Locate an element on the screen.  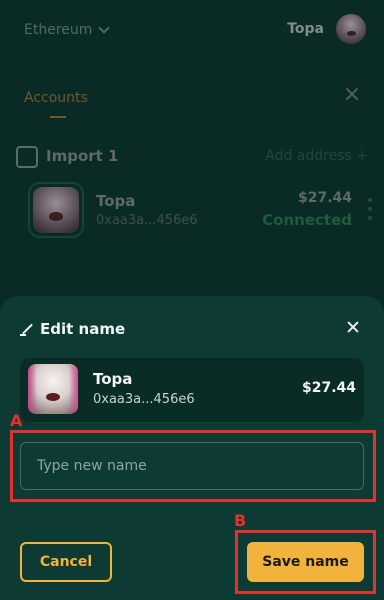
annotation-marker-a: A is located at coordinates (16, 420).